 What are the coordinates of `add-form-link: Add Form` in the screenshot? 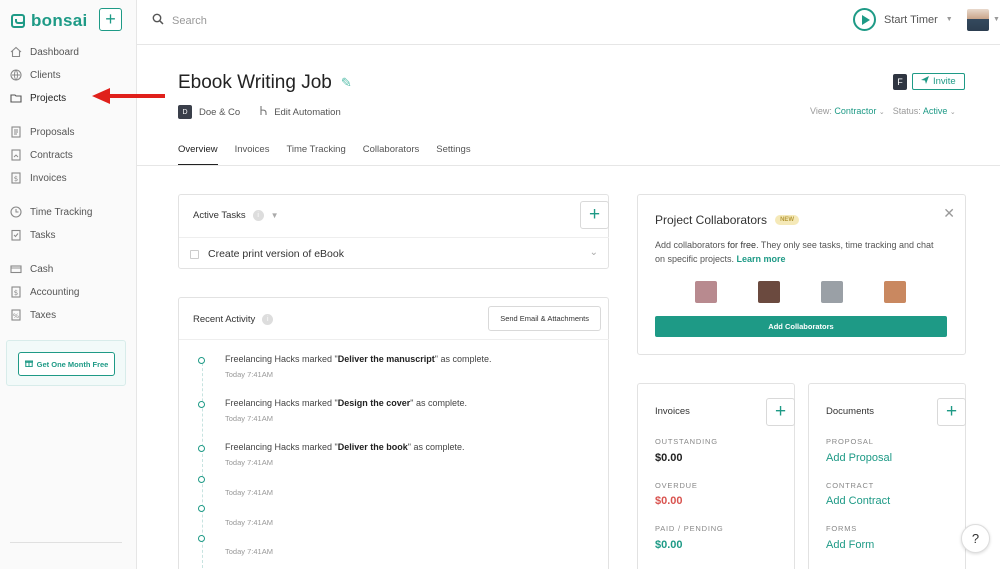 It's located at (850, 545).